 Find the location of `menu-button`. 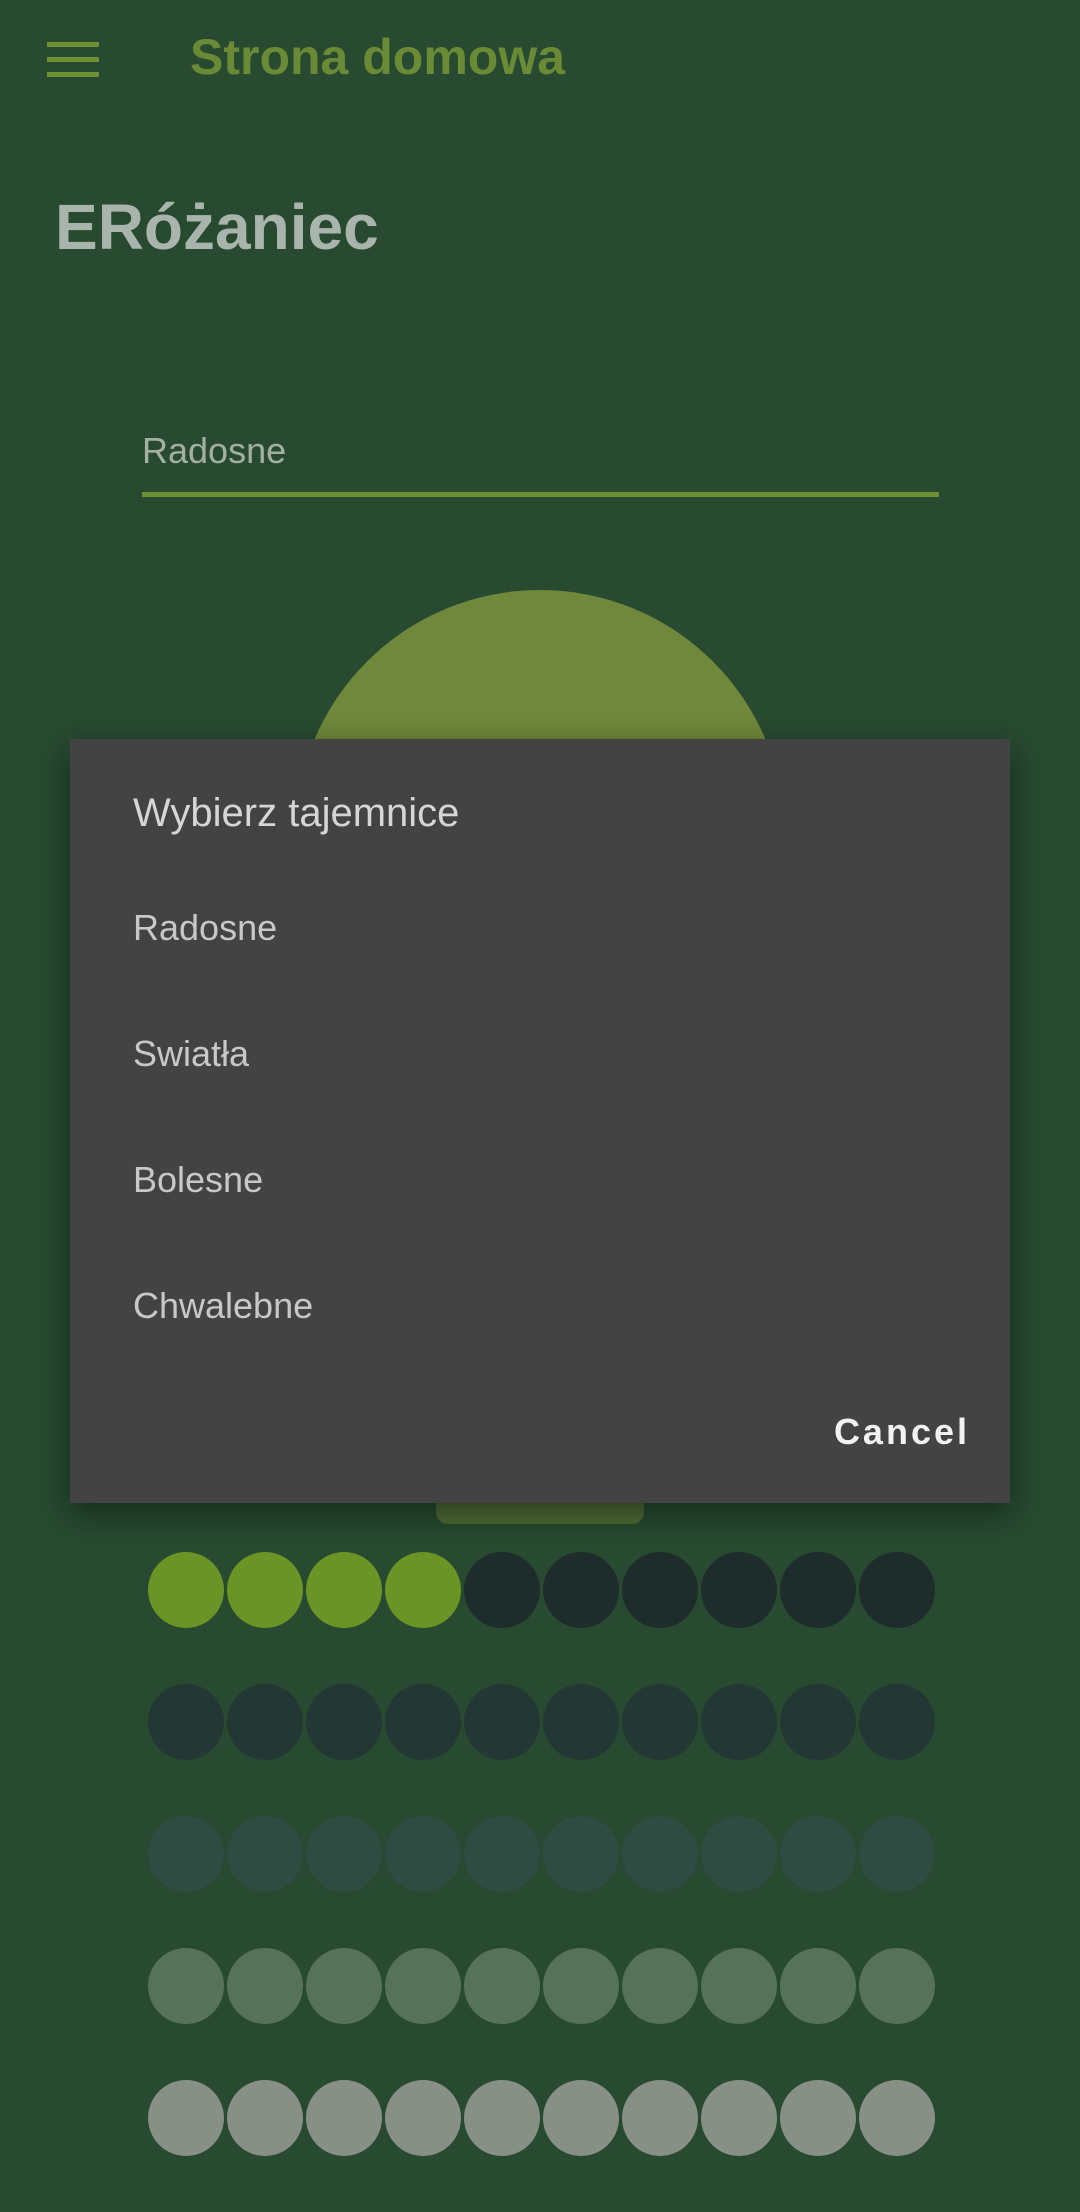

menu-button is located at coordinates (73, 60).